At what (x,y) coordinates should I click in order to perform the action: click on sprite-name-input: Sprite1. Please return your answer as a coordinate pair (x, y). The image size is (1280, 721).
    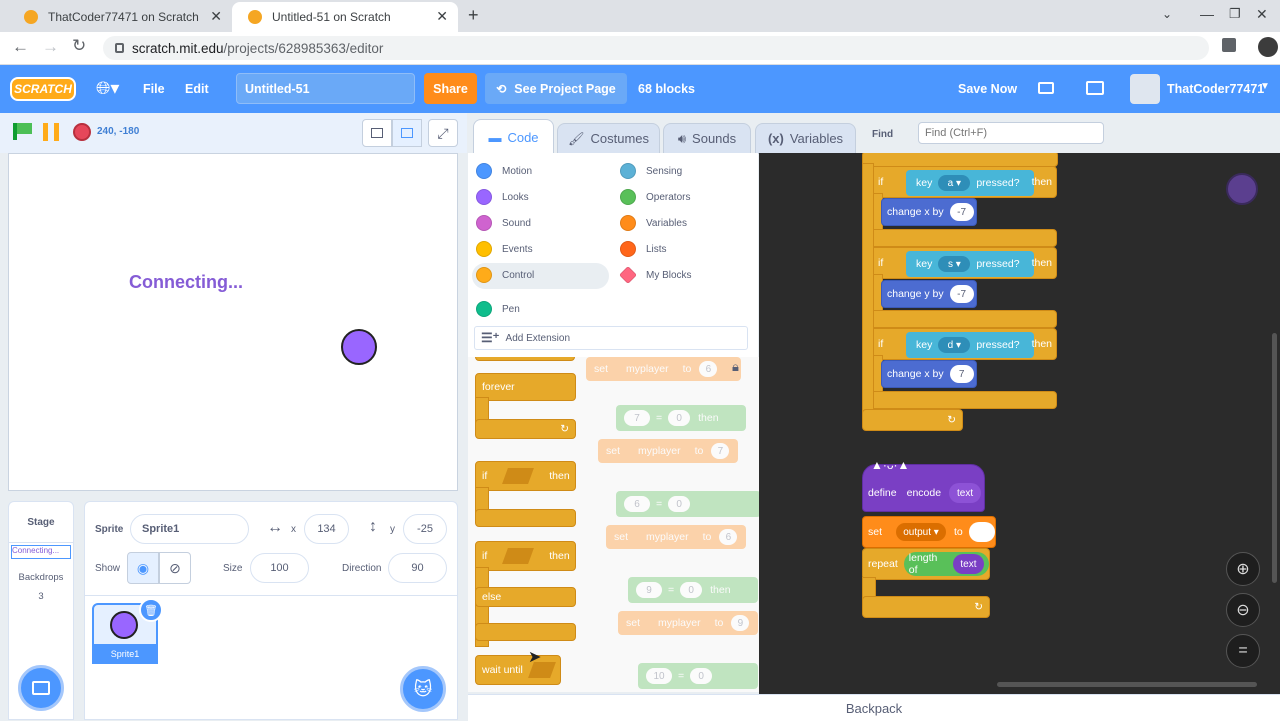
    Looking at the image, I should click on (189, 529).